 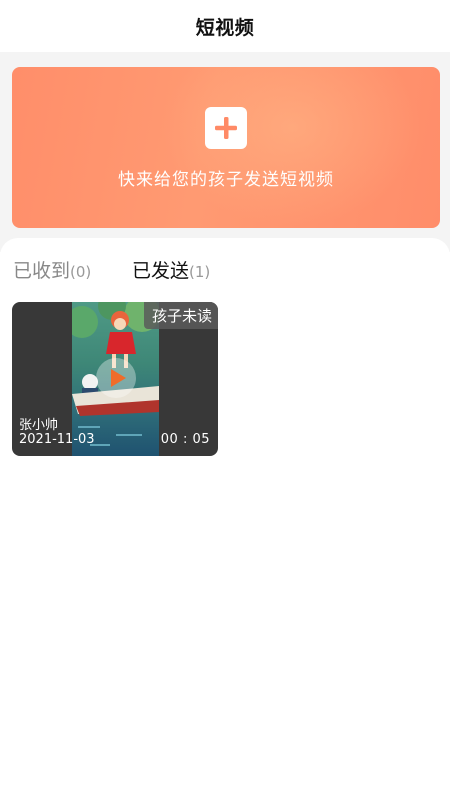 I want to click on page-title: 短视频, so click(x=225, y=27).